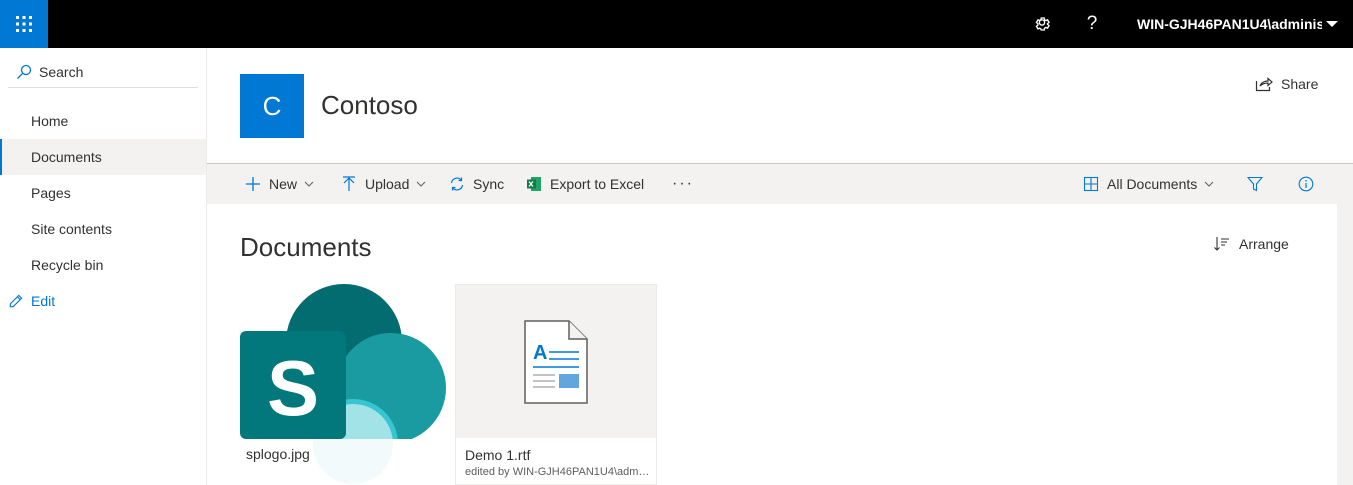 The width and height of the screenshot is (1353, 485). What do you see at coordinates (27, 301) in the screenshot?
I see `edit-nav-link: Edit` at bounding box center [27, 301].